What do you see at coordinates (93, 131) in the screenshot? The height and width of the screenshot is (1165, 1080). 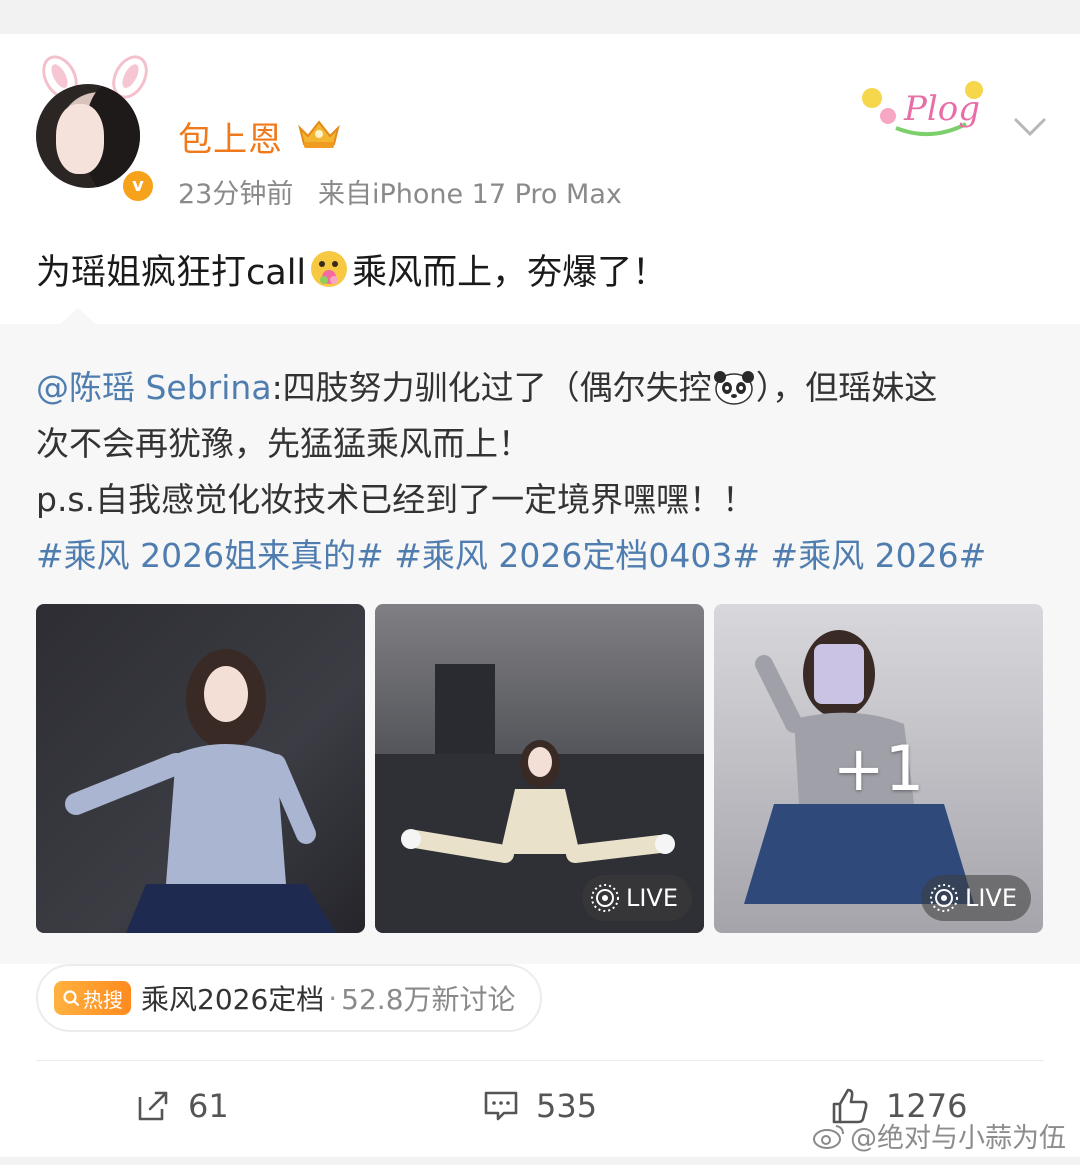 I see `author-avatar: v` at bounding box center [93, 131].